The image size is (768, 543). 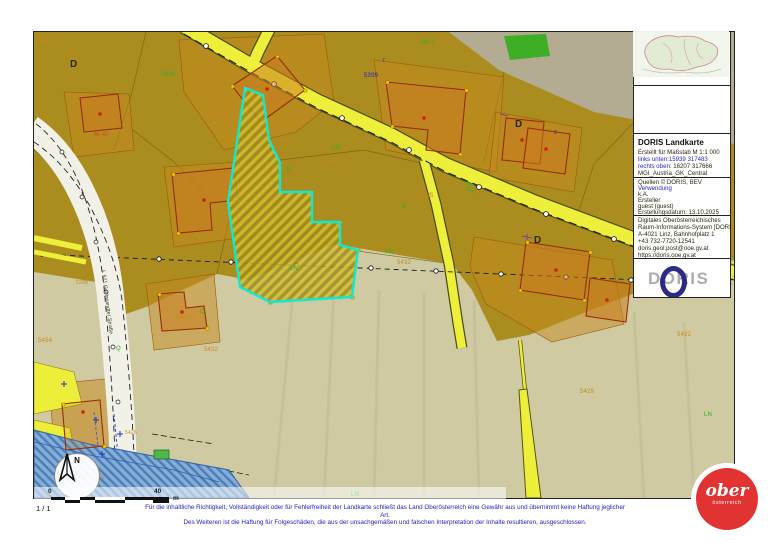 I want to click on green-field, so click(x=527, y=47).